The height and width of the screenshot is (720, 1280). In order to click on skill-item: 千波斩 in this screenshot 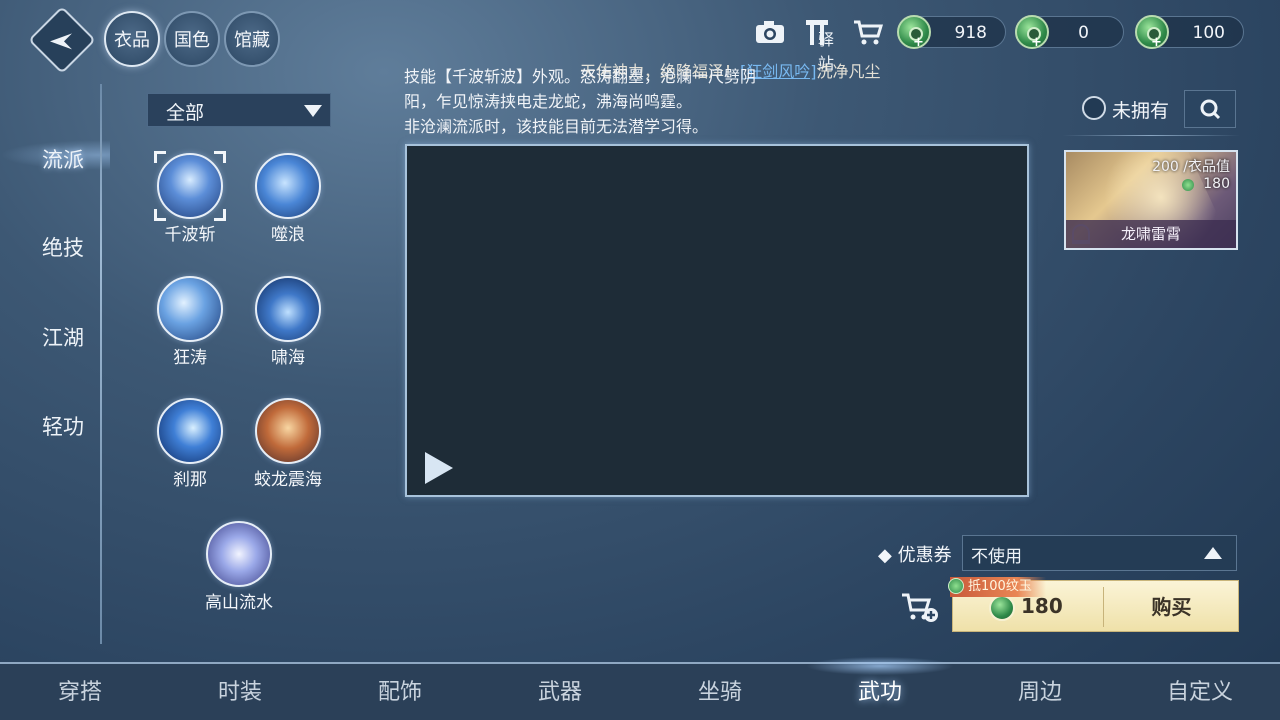, I will do `click(190, 202)`.